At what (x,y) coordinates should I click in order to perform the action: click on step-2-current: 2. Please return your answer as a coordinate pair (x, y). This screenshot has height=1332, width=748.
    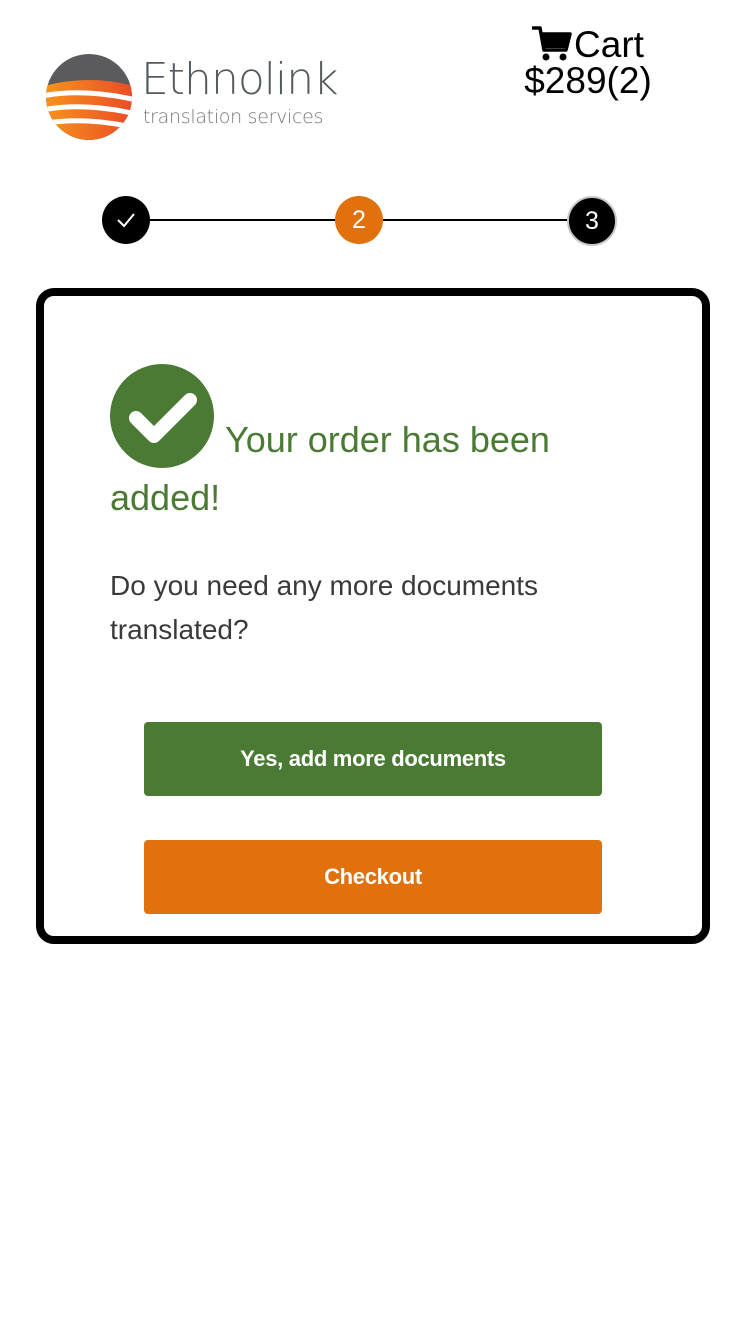
    Looking at the image, I should click on (359, 220).